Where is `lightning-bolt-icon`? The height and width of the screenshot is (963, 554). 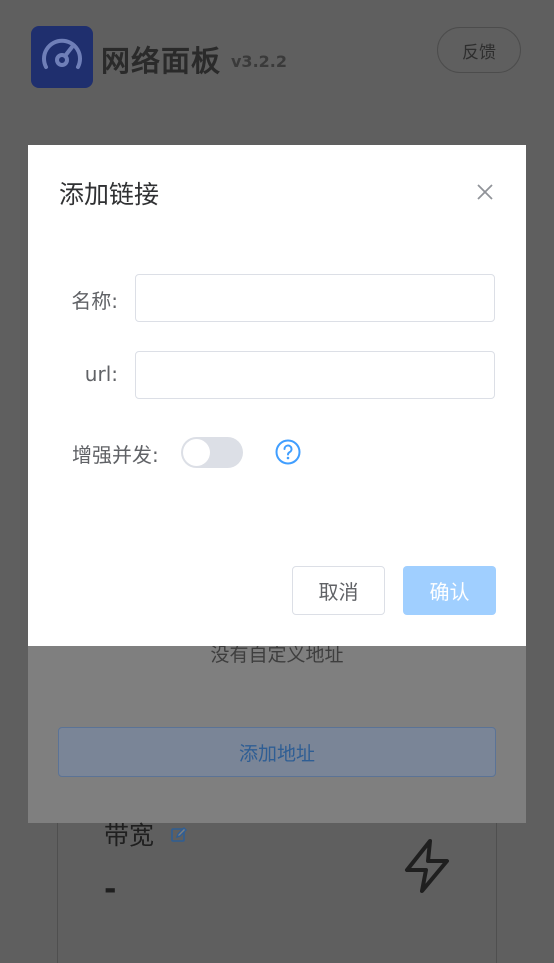
lightning-bolt-icon is located at coordinates (427, 868).